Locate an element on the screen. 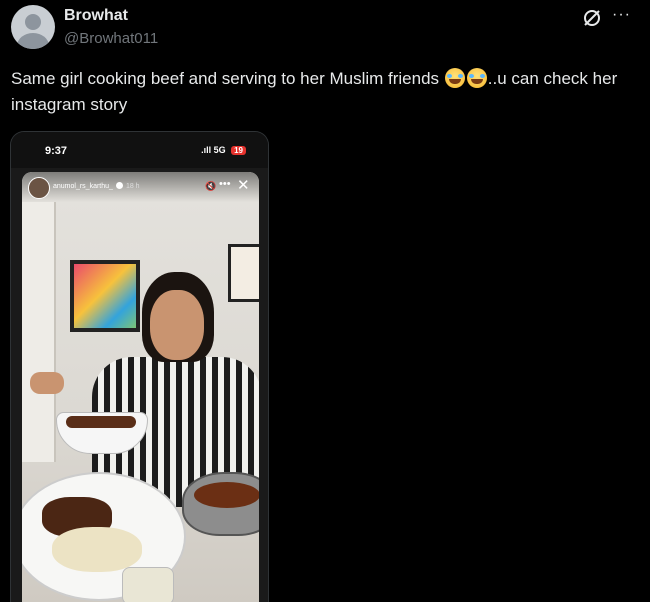 This screenshot has height=602, width=650. wall-painting-left is located at coordinates (105, 296).